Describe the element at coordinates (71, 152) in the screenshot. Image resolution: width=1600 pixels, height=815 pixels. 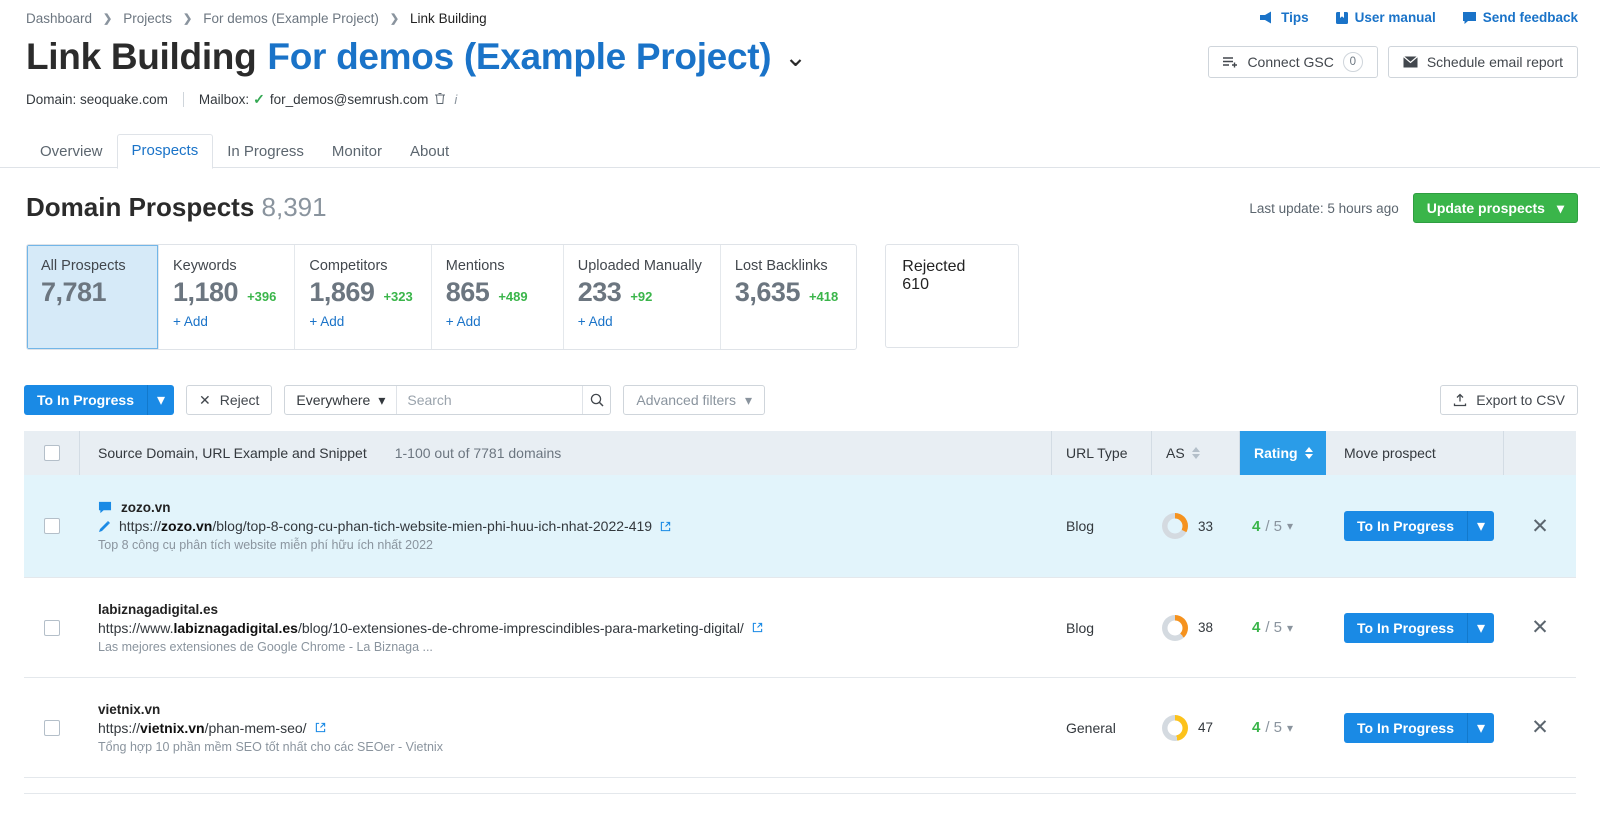
I see `tab-overview: Overview` at that location.